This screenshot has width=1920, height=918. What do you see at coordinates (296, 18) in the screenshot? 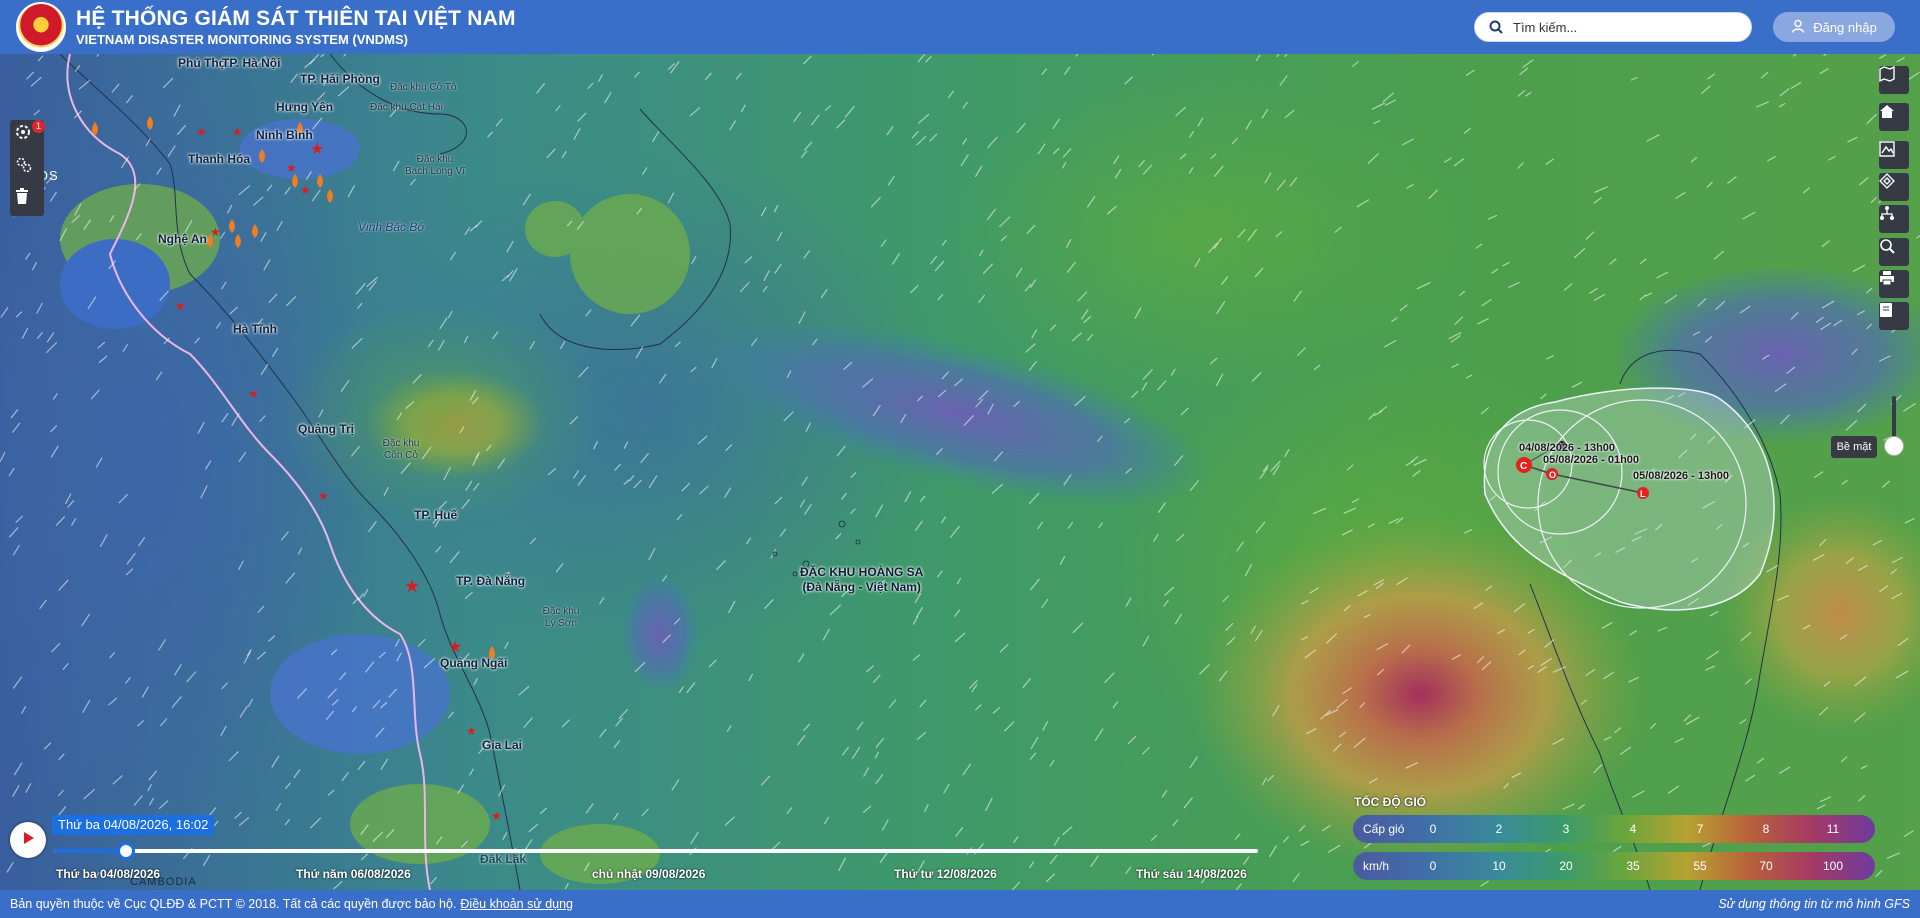
I see `app-title: HỆ THỐNG GIÁM SÁT THIÊN TAI VIỆT NAM` at bounding box center [296, 18].